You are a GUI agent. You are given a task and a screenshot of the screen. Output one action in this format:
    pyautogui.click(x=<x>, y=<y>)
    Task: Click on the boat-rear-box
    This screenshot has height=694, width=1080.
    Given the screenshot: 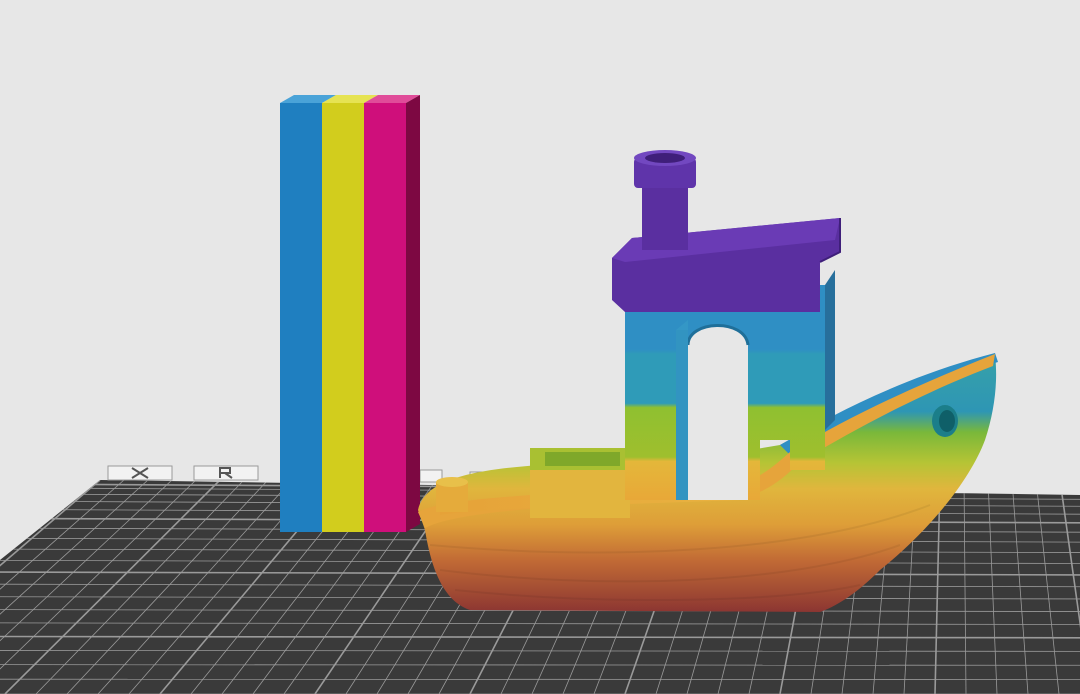 What is the action you would take?
    pyautogui.click(x=580, y=483)
    